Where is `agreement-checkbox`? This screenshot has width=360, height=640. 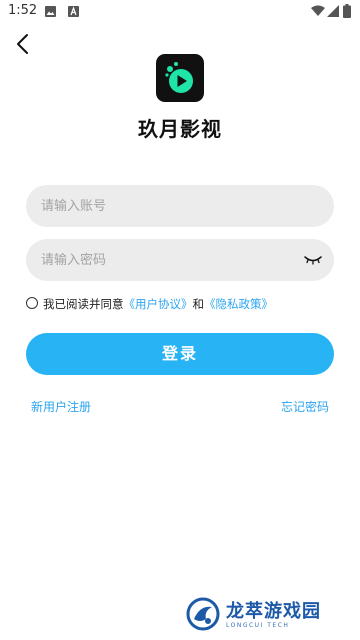
agreement-checkbox is located at coordinates (32, 303).